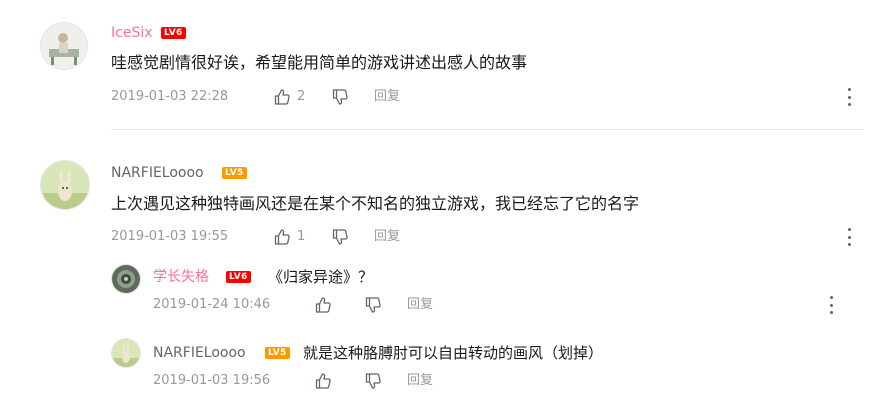 The width and height of the screenshot is (880, 409). I want to click on comment-time: 2019-01-03 19:55, so click(170, 236).